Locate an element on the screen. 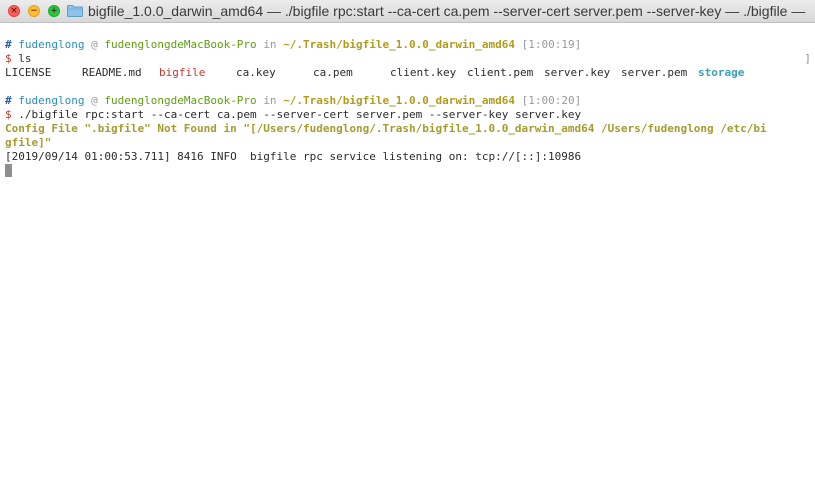 This screenshot has height=477, width=815. ls-item-bigfile: bigfile is located at coordinates (182, 72).